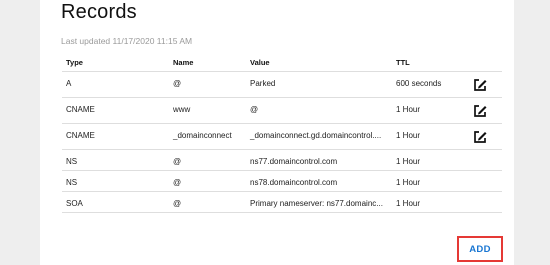 The image size is (550, 265). I want to click on table-row: NS @ ns77.domaincontrol.com 1 Hour, so click(282, 160).